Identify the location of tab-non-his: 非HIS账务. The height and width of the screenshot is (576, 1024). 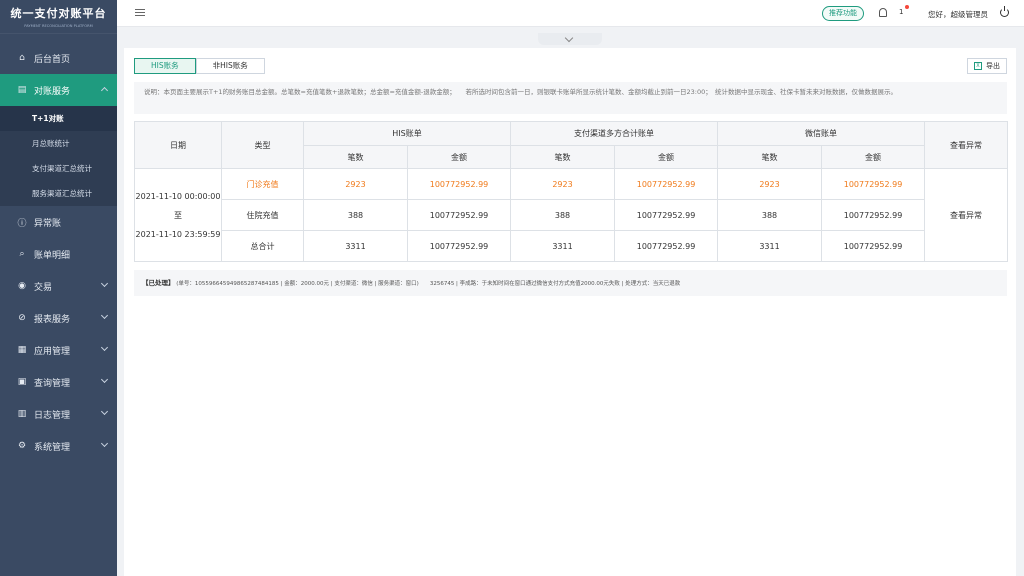
(230, 66).